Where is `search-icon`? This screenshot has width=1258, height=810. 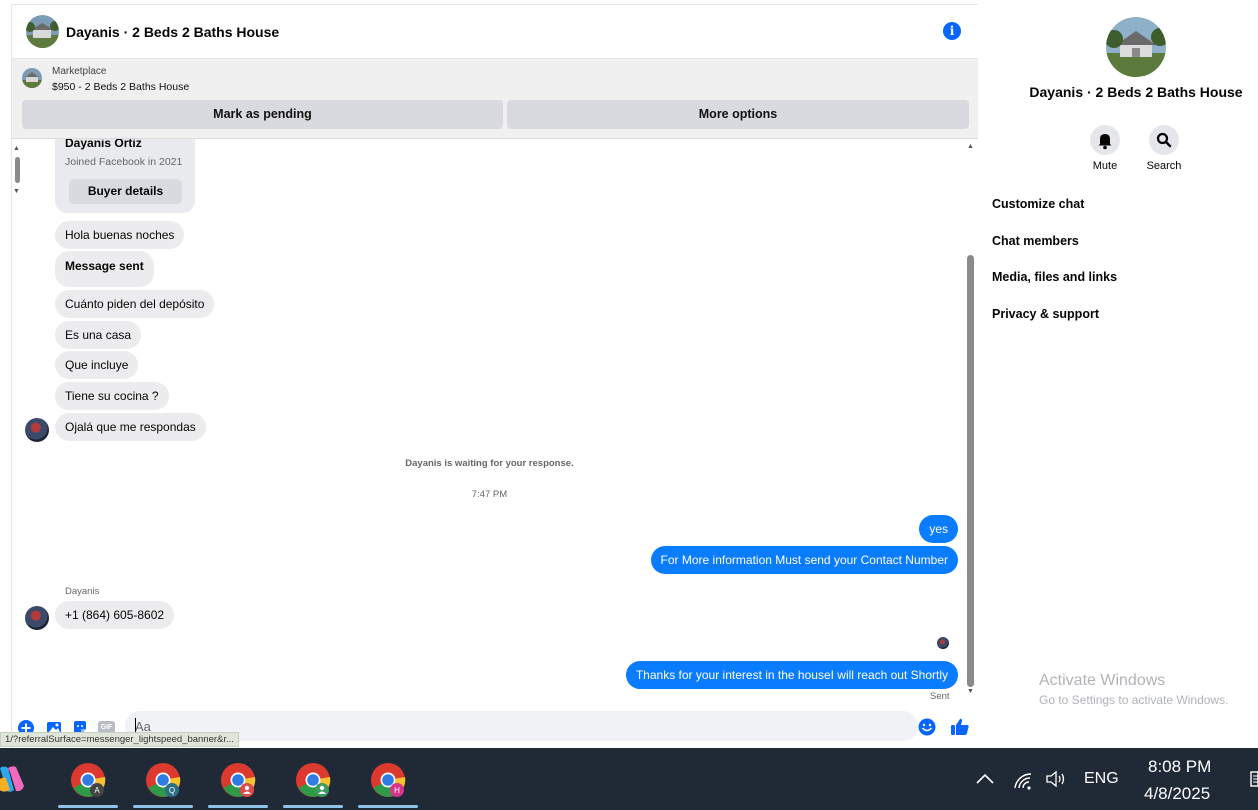
search-icon is located at coordinates (1164, 140).